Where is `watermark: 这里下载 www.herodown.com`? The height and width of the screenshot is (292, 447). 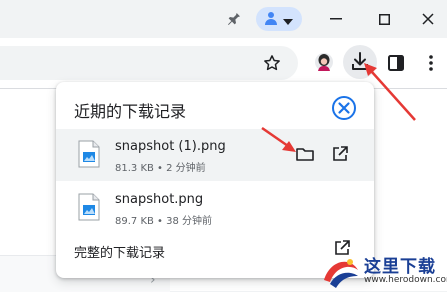
watermark: 这里下载 www.herodown.com is located at coordinates (382, 269).